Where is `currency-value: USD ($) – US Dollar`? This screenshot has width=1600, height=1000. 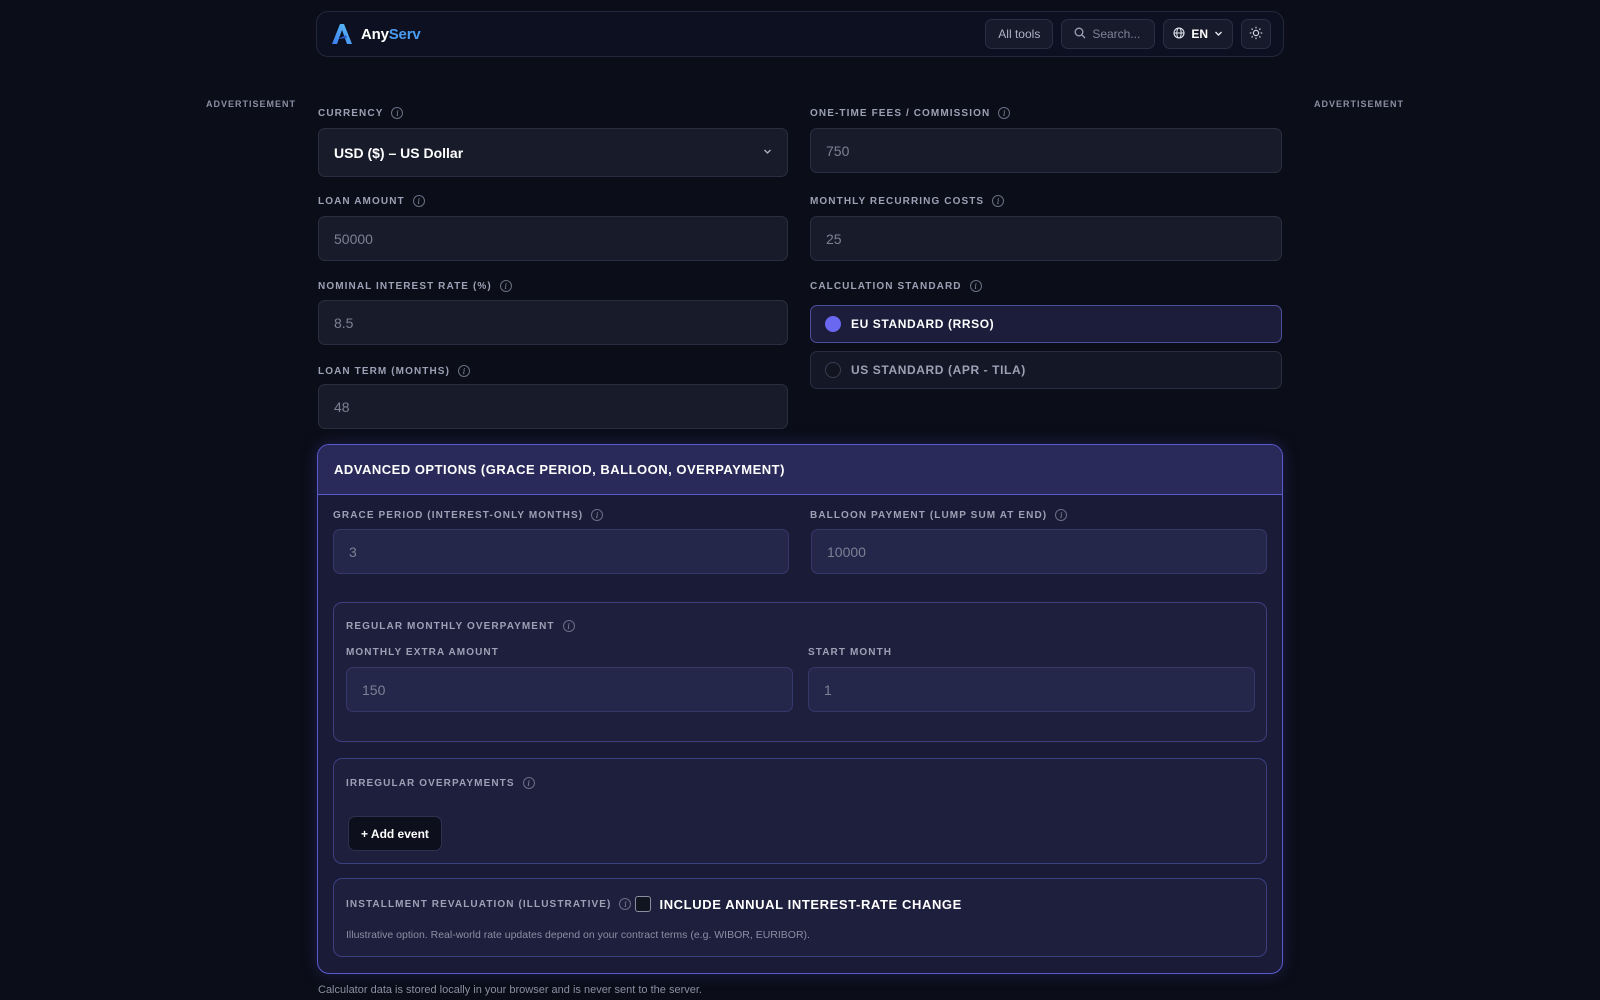 currency-value: USD ($) – US Dollar is located at coordinates (399, 152).